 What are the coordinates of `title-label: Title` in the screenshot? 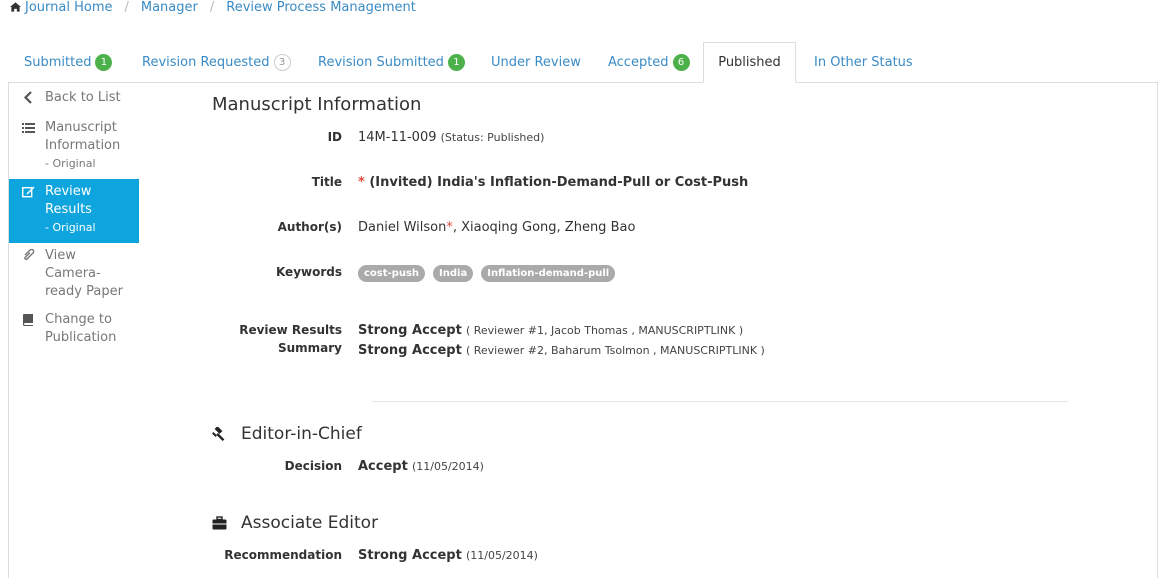 It's located at (326, 182).